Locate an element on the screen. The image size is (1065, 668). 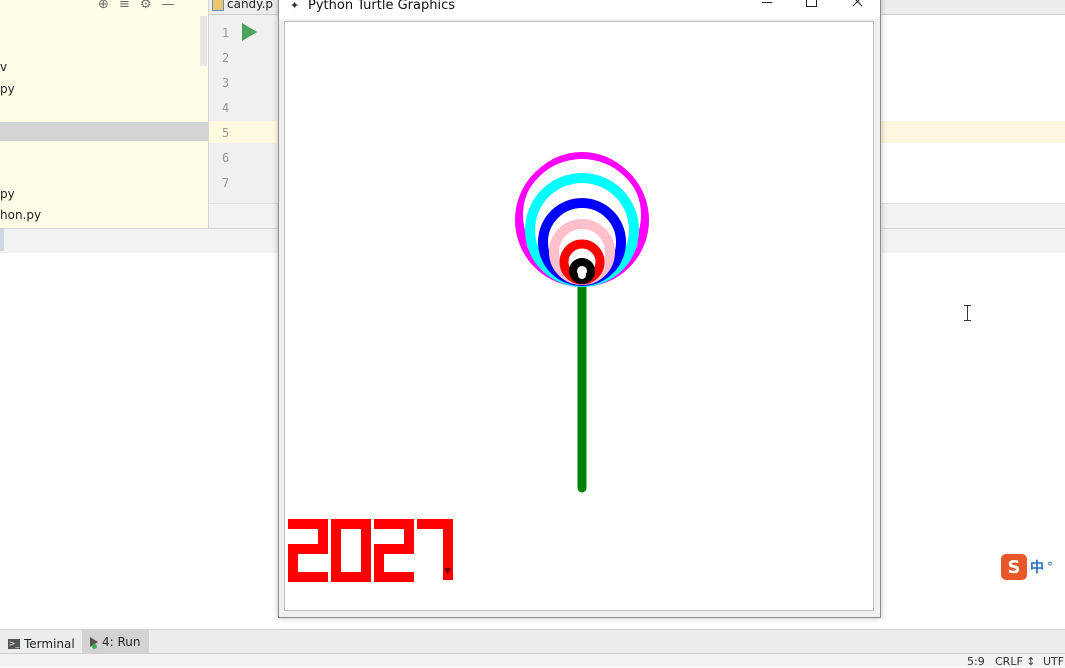
text-cursor-icon is located at coordinates (967, 313).